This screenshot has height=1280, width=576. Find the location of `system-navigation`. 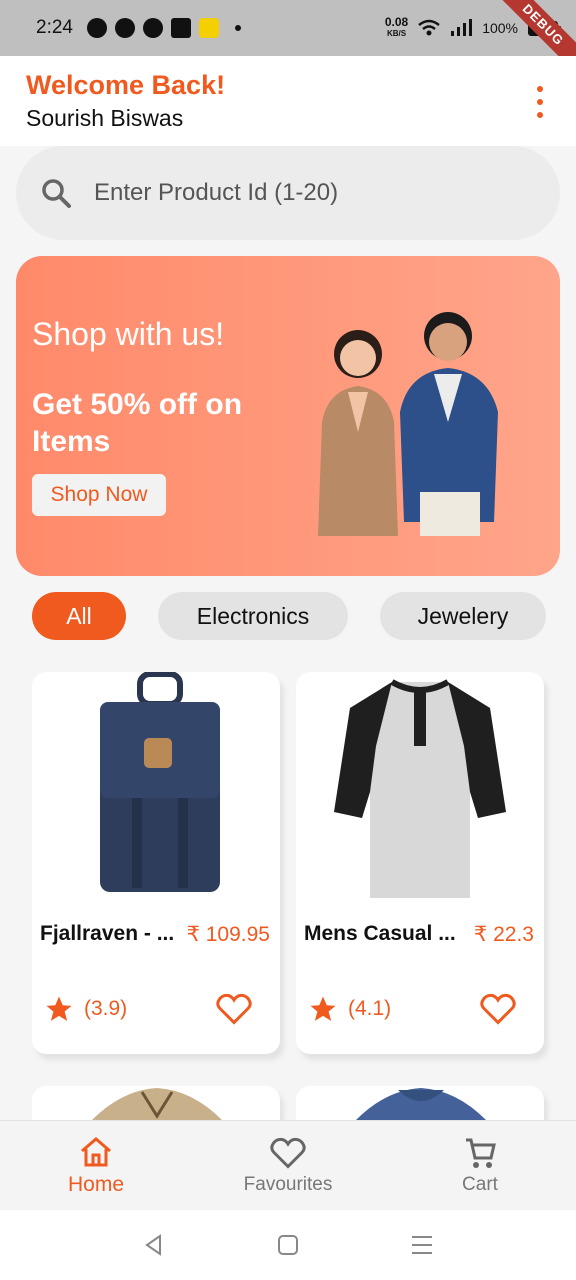

system-navigation is located at coordinates (288, 1245).